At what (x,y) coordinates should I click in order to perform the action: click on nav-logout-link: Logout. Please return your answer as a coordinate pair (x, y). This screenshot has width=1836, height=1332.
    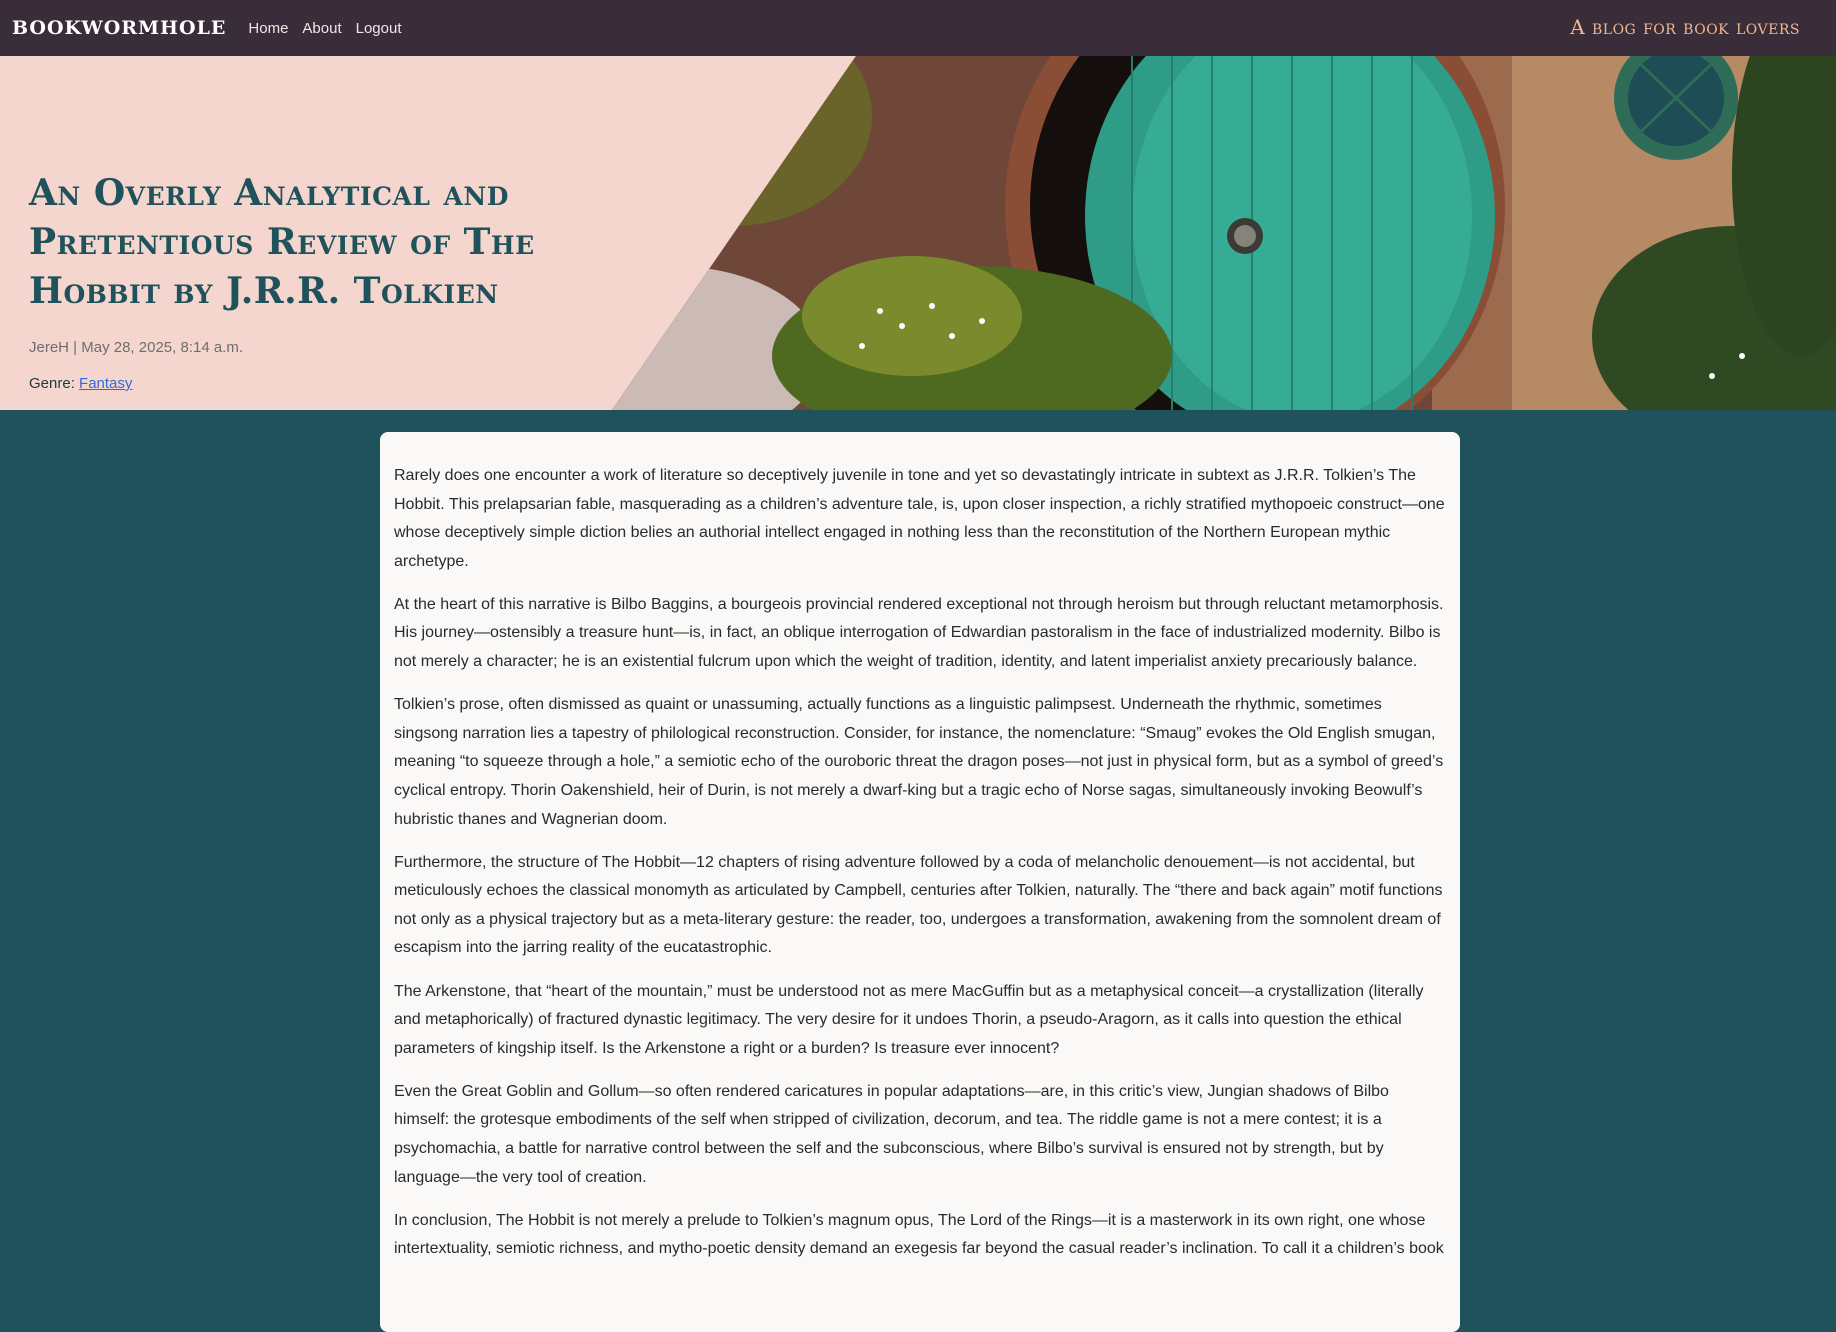
    Looking at the image, I should click on (379, 28).